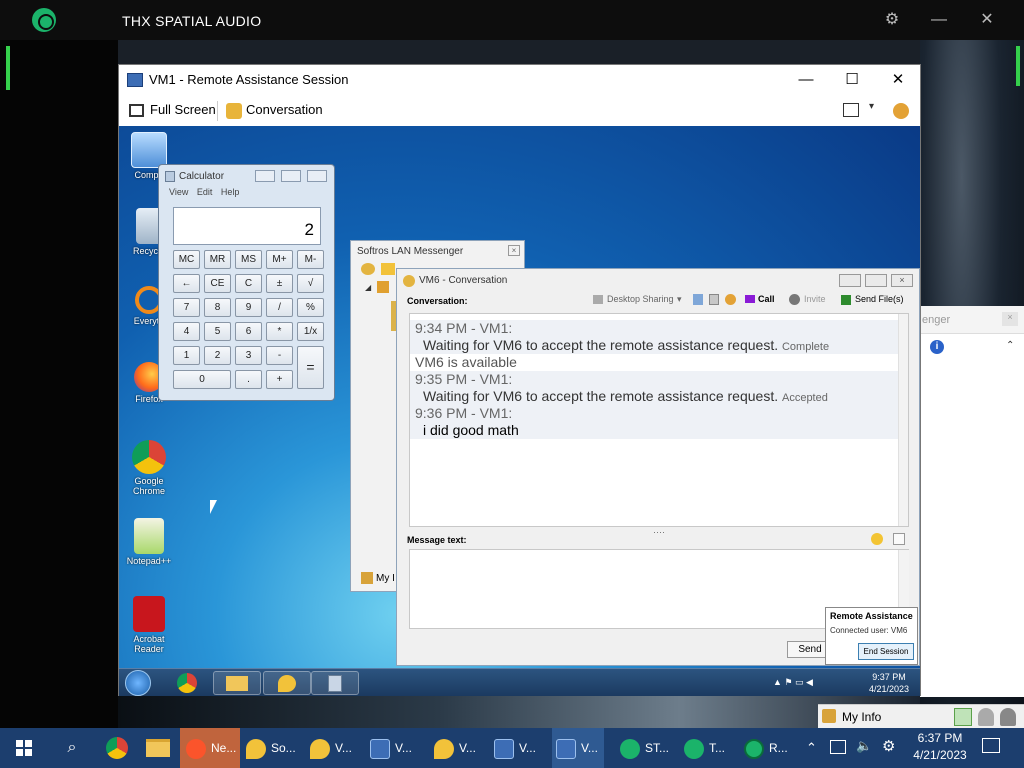 This screenshot has width=1024, height=768. I want to click on my-info-fragment: My I, so click(385, 578).